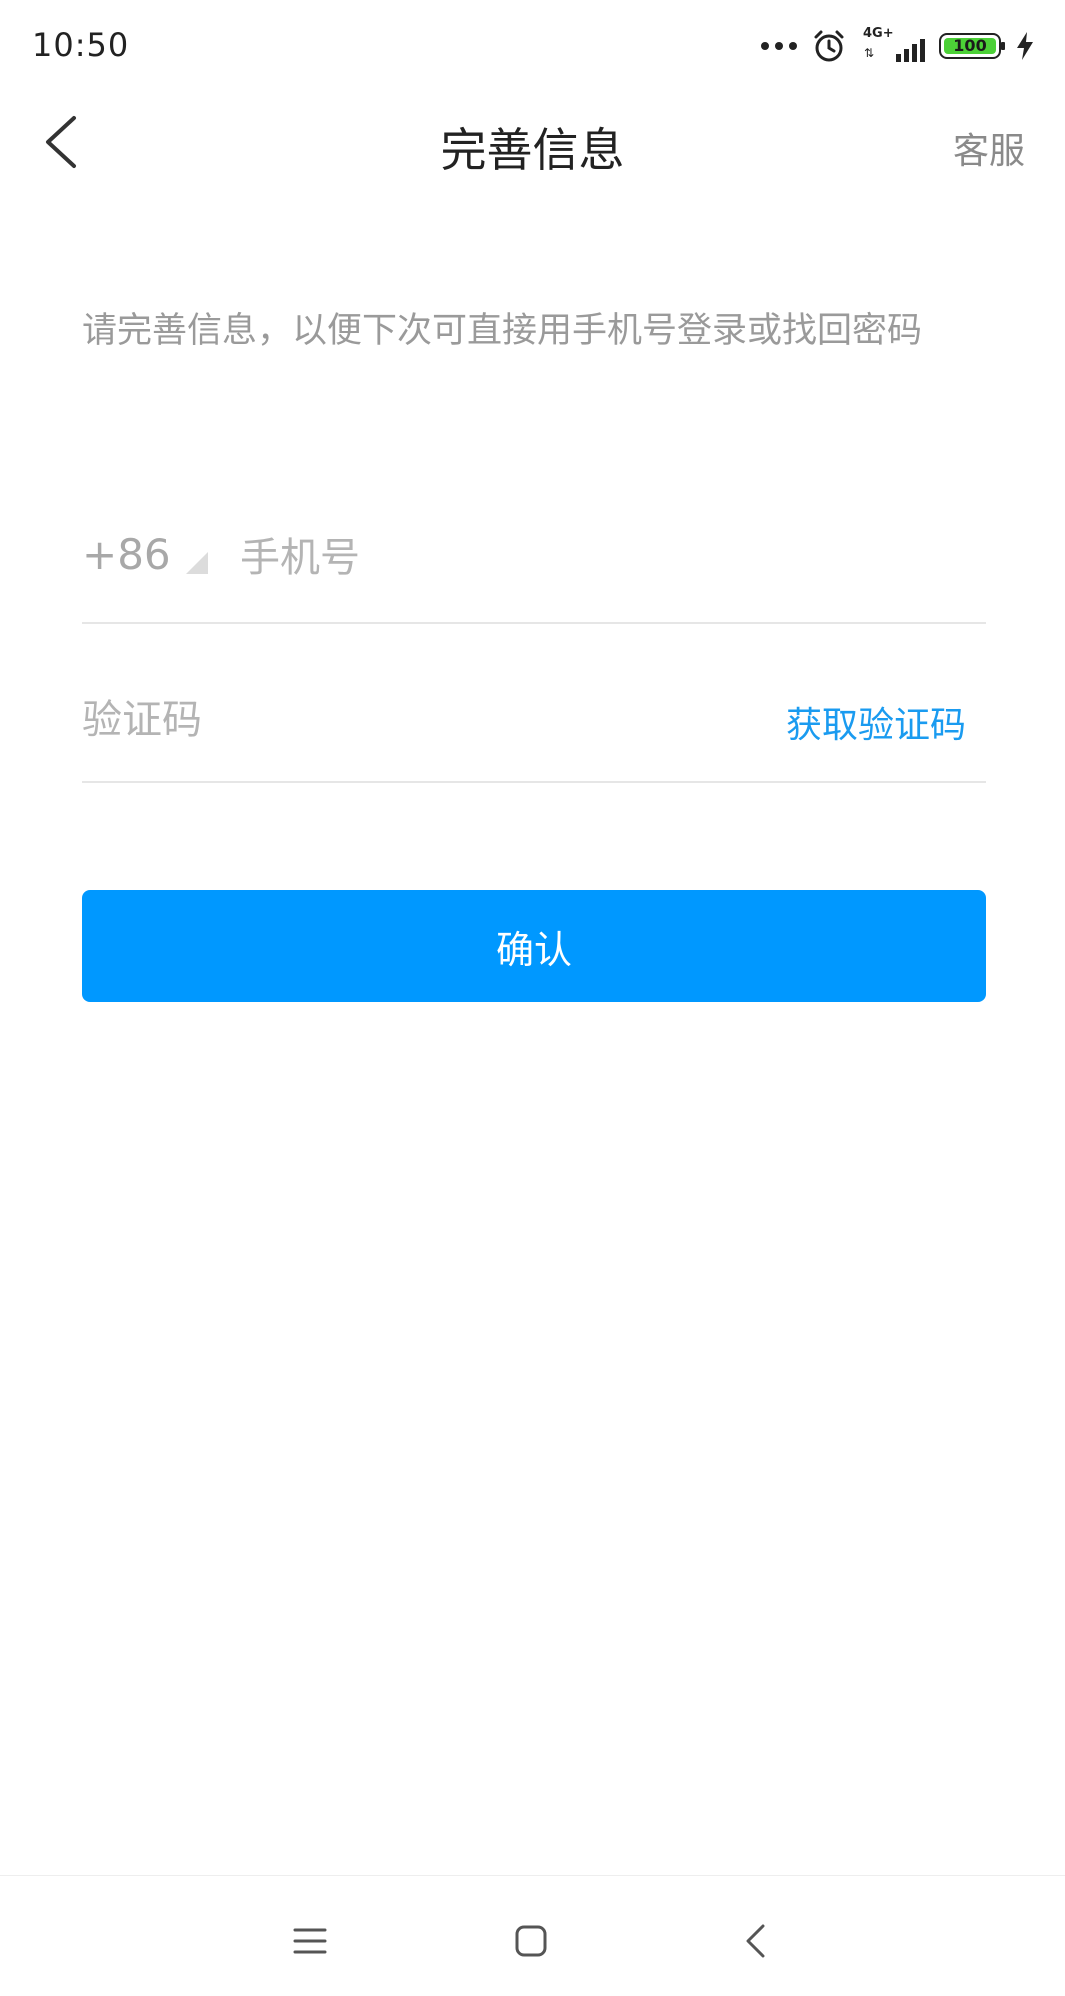 The image size is (1065, 1996). I want to click on more-dots-icon, so click(779, 46).